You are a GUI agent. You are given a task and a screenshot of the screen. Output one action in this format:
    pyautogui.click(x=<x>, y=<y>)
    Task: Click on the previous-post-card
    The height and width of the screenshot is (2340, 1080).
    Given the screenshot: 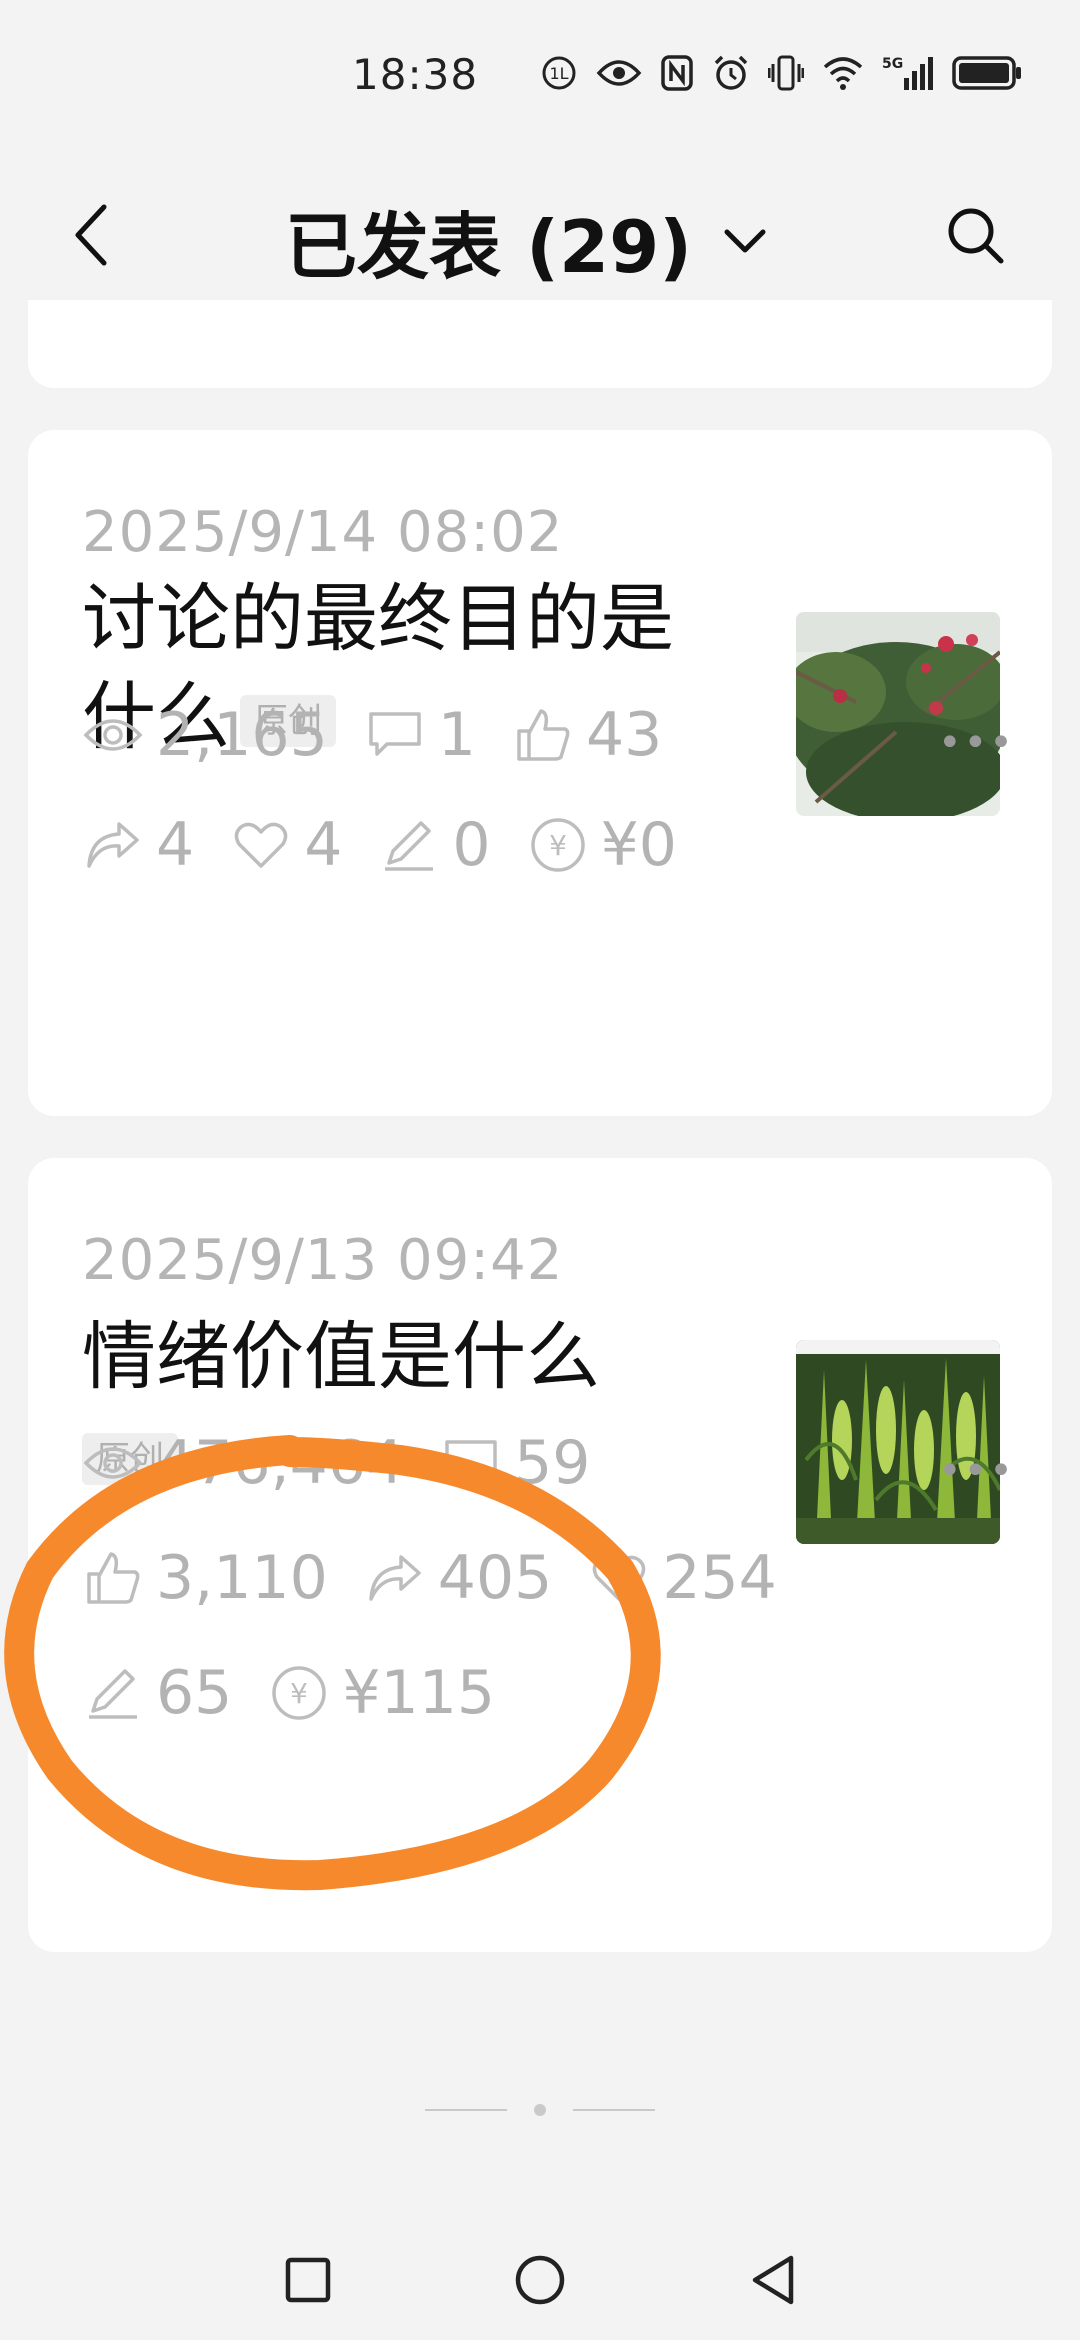 What is the action you would take?
    pyautogui.click(x=540, y=344)
    